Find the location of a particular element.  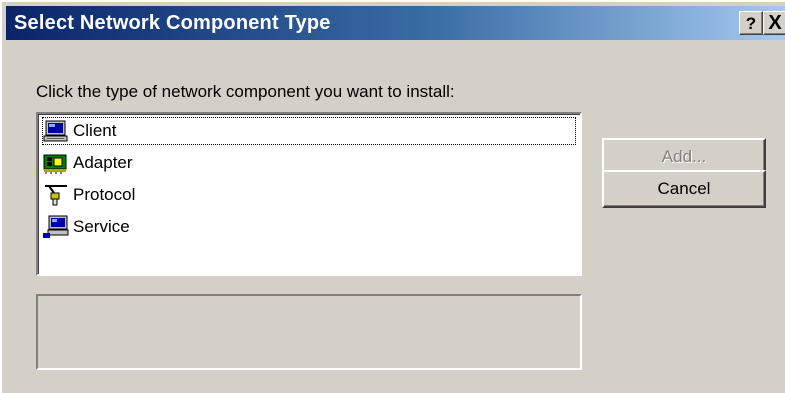

description-box is located at coordinates (309, 332).